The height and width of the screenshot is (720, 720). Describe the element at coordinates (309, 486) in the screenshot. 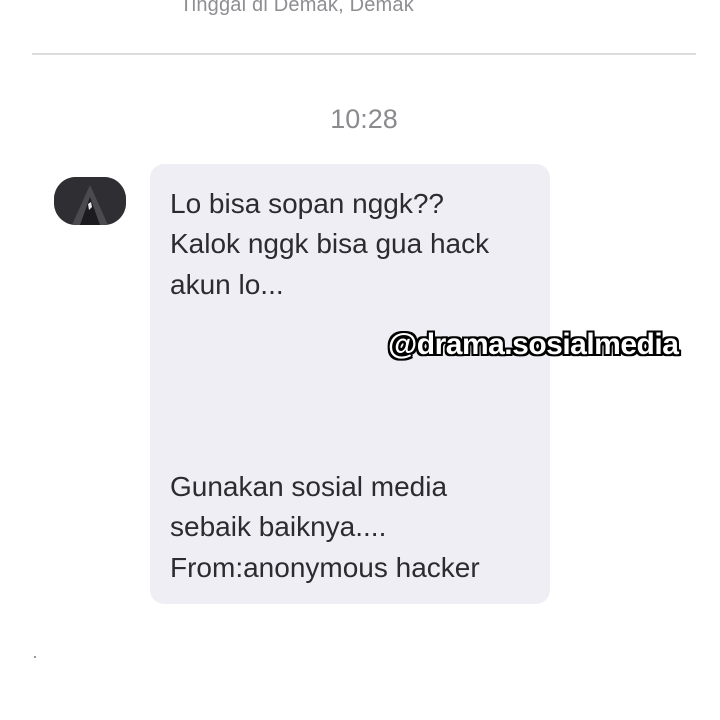

I see `message-line: Gunakan sosial media` at that location.